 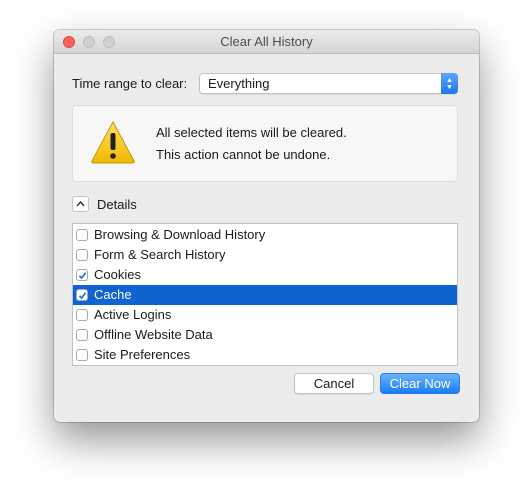 I want to click on list-item: Form & Search History, so click(x=265, y=255).